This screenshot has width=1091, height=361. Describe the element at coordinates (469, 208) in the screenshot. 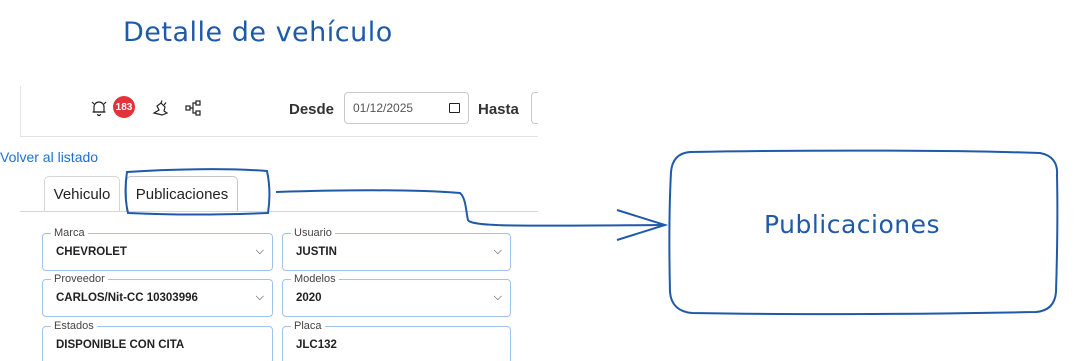

I see `connector-line` at that location.